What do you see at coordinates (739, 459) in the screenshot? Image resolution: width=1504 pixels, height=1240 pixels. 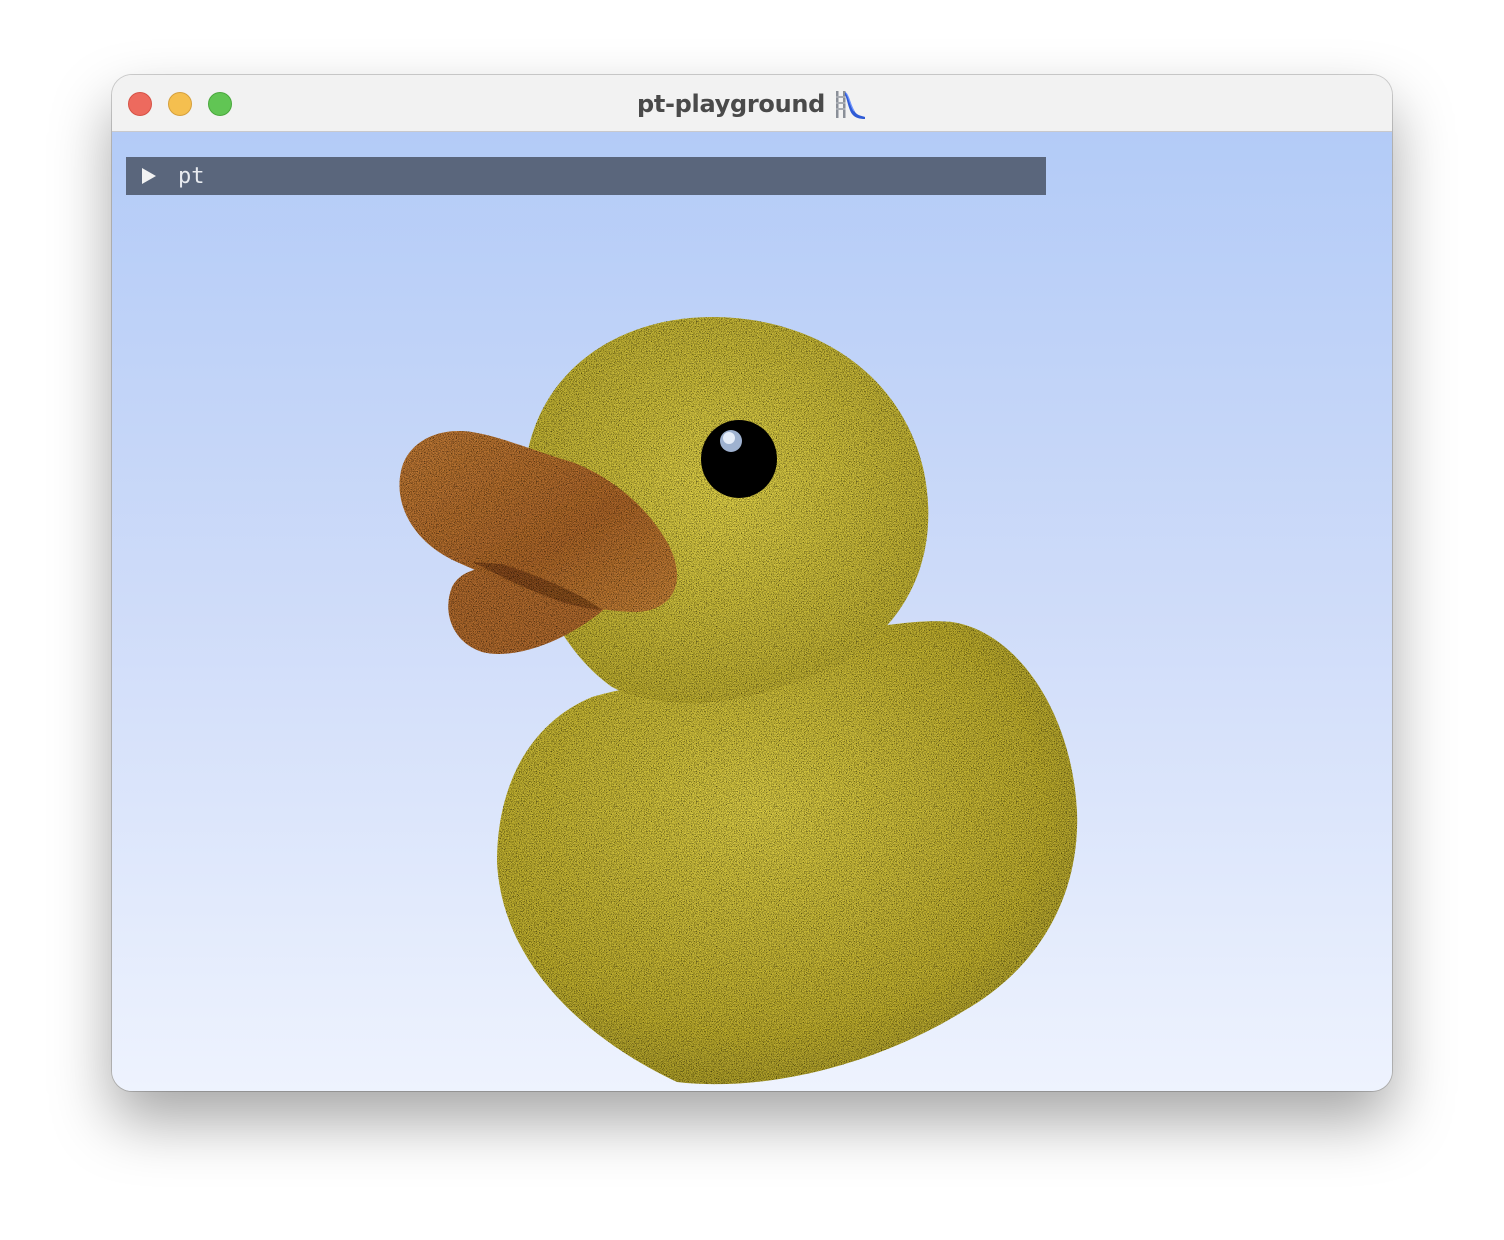 I see `duck-eye` at bounding box center [739, 459].